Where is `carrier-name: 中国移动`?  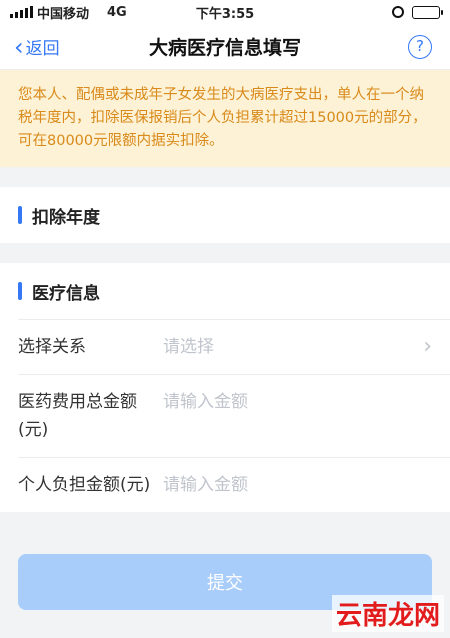
carrier-name: 中国移动 is located at coordinates (63, 14).